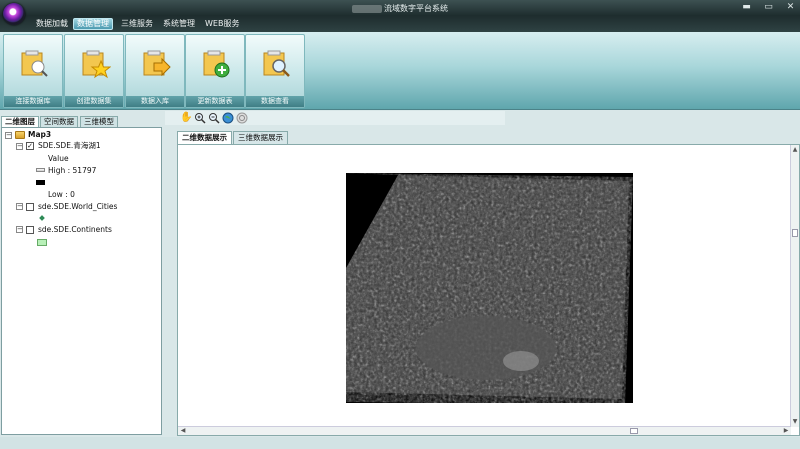 Image resolution: width=800 pixels, height=449 pixels. Describe the element at coordinates (155, 101) in the screenshot. I see `data-import-label: 数据入库` at that location.